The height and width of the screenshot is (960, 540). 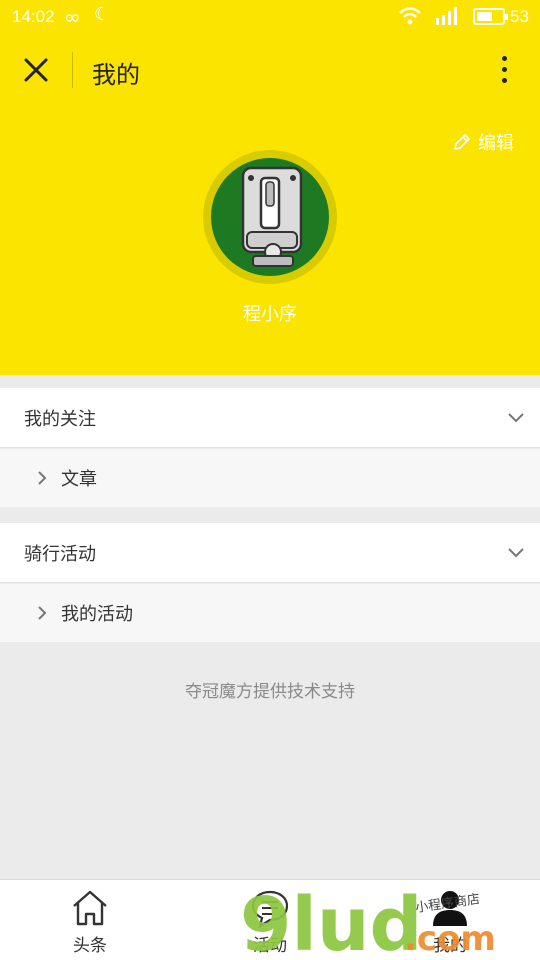 I want to click on bottom-tab-bar: 头条 活动 我的, so click(x=270, y=919).